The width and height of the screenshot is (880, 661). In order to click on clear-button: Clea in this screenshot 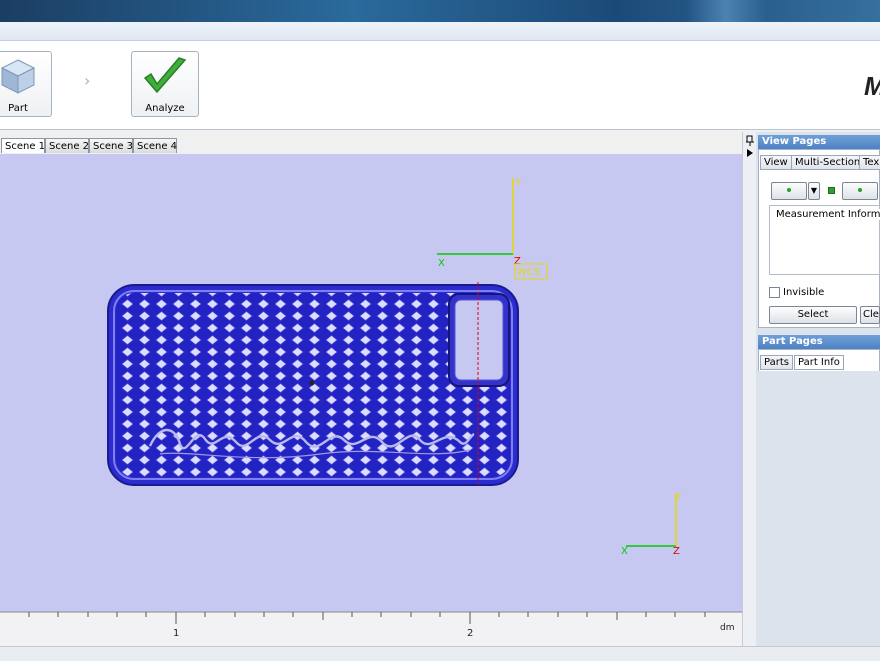, I will do `click(870, 315)`.